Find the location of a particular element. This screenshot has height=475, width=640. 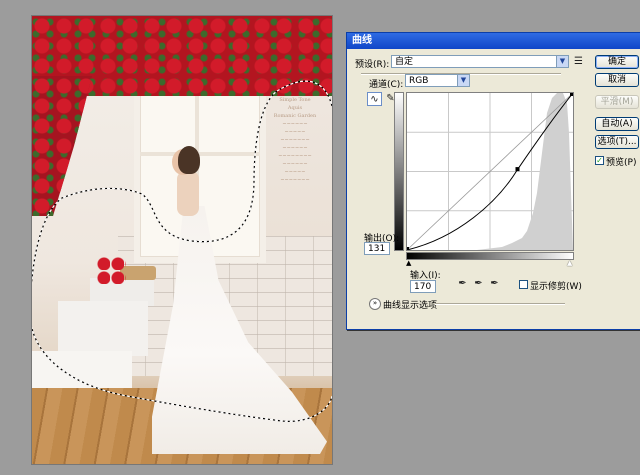

input-field: 170 is located at coordinates (423, 286).